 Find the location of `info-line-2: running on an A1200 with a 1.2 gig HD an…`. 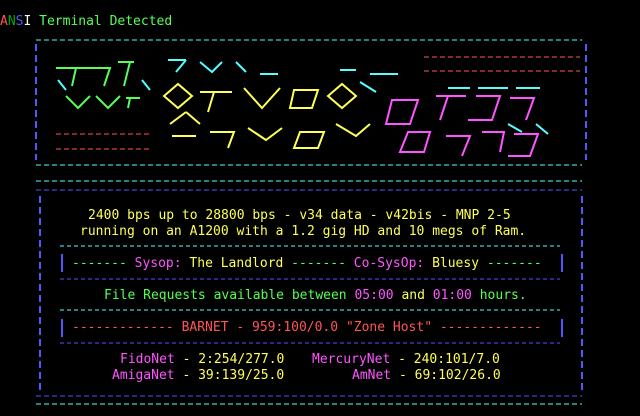

info-line-2: running on an A1200 with a 1.2 gig HD an… is located at coordinates (303, 231).